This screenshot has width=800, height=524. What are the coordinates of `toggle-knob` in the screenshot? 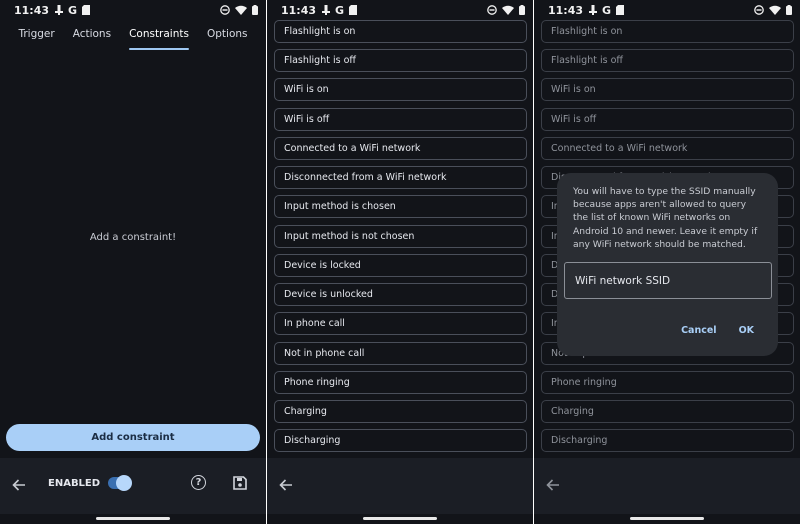 It's located at (124, 483).